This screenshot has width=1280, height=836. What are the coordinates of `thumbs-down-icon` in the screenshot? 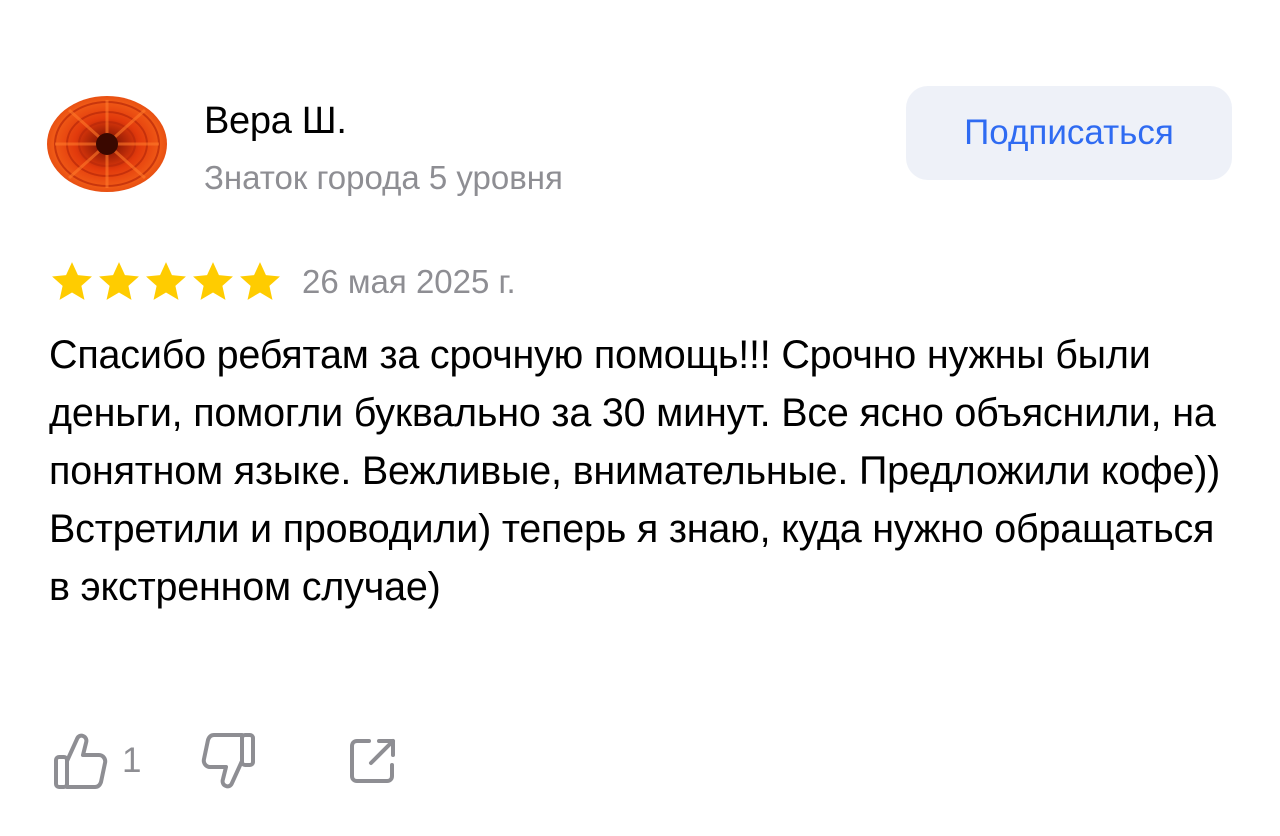 It's located at (229, 761).